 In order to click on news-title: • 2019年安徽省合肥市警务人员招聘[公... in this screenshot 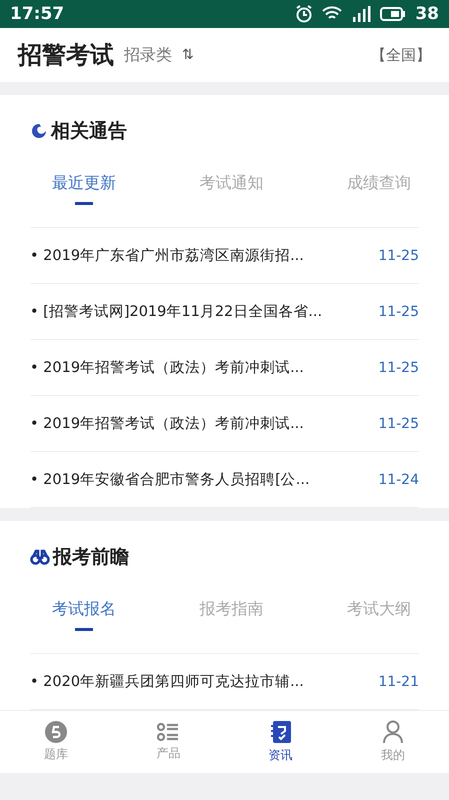, I will do `click(170, 479)`.